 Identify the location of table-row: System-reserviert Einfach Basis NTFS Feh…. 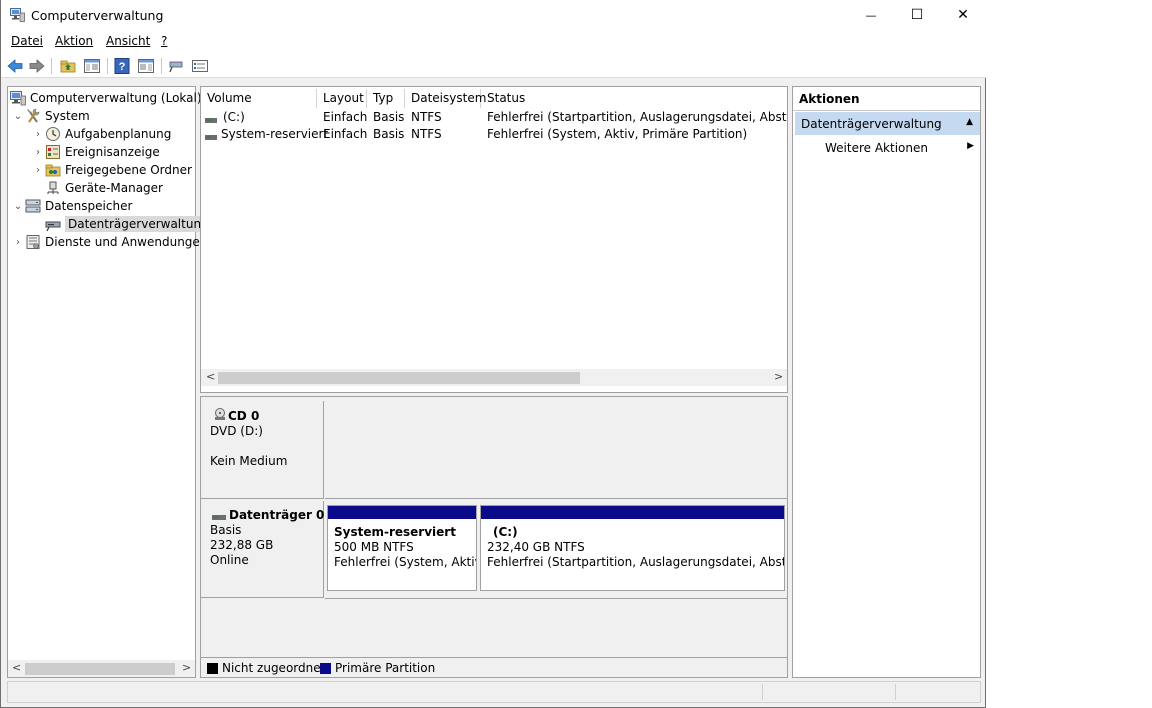
(494, 134).